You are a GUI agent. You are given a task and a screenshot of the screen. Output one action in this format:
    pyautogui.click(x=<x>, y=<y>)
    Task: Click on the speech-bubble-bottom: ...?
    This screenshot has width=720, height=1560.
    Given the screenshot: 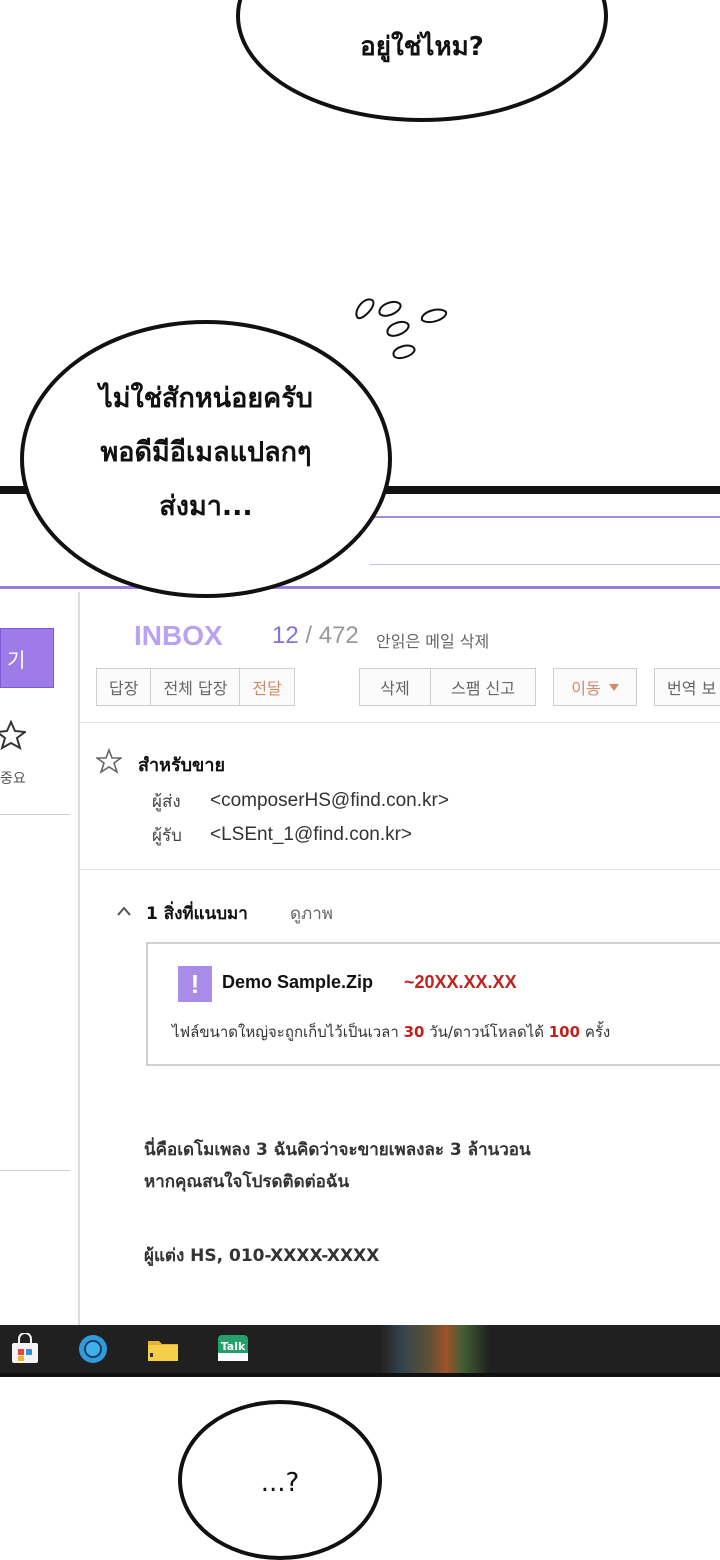 What is the action you would take?
    pyautogui.click(x=280, y=1480)
    